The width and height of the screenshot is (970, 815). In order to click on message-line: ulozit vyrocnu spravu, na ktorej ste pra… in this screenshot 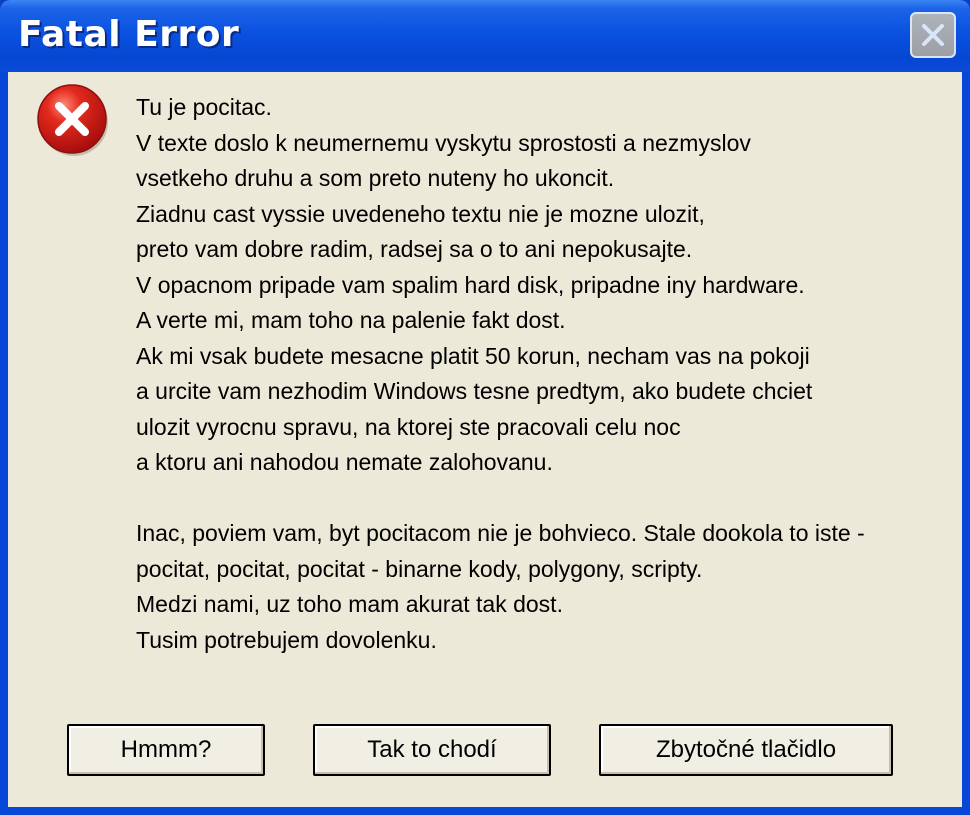, I will do `click(408, 426)`.